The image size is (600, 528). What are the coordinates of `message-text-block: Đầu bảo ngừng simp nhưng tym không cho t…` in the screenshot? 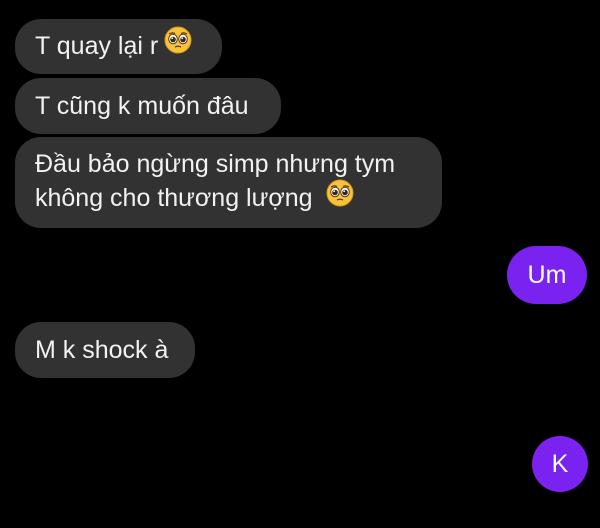 It's located at (215, 182).